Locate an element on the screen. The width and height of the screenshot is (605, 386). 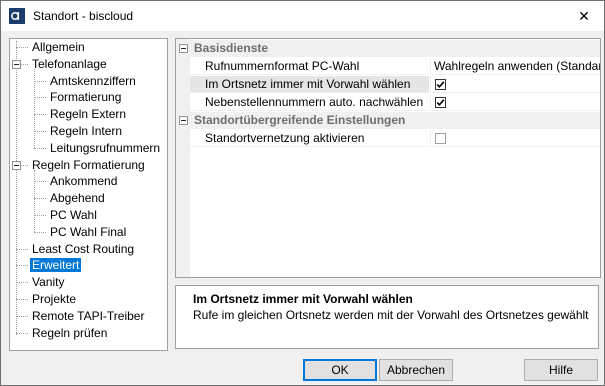
tree-item-label: Projekte is located at coordinates (54, 299).